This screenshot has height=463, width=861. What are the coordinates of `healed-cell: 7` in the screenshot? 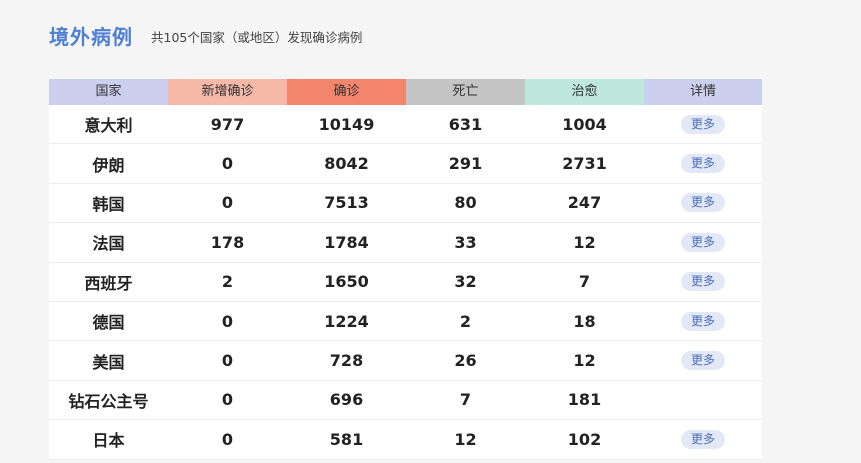 It's located at (584, 282).